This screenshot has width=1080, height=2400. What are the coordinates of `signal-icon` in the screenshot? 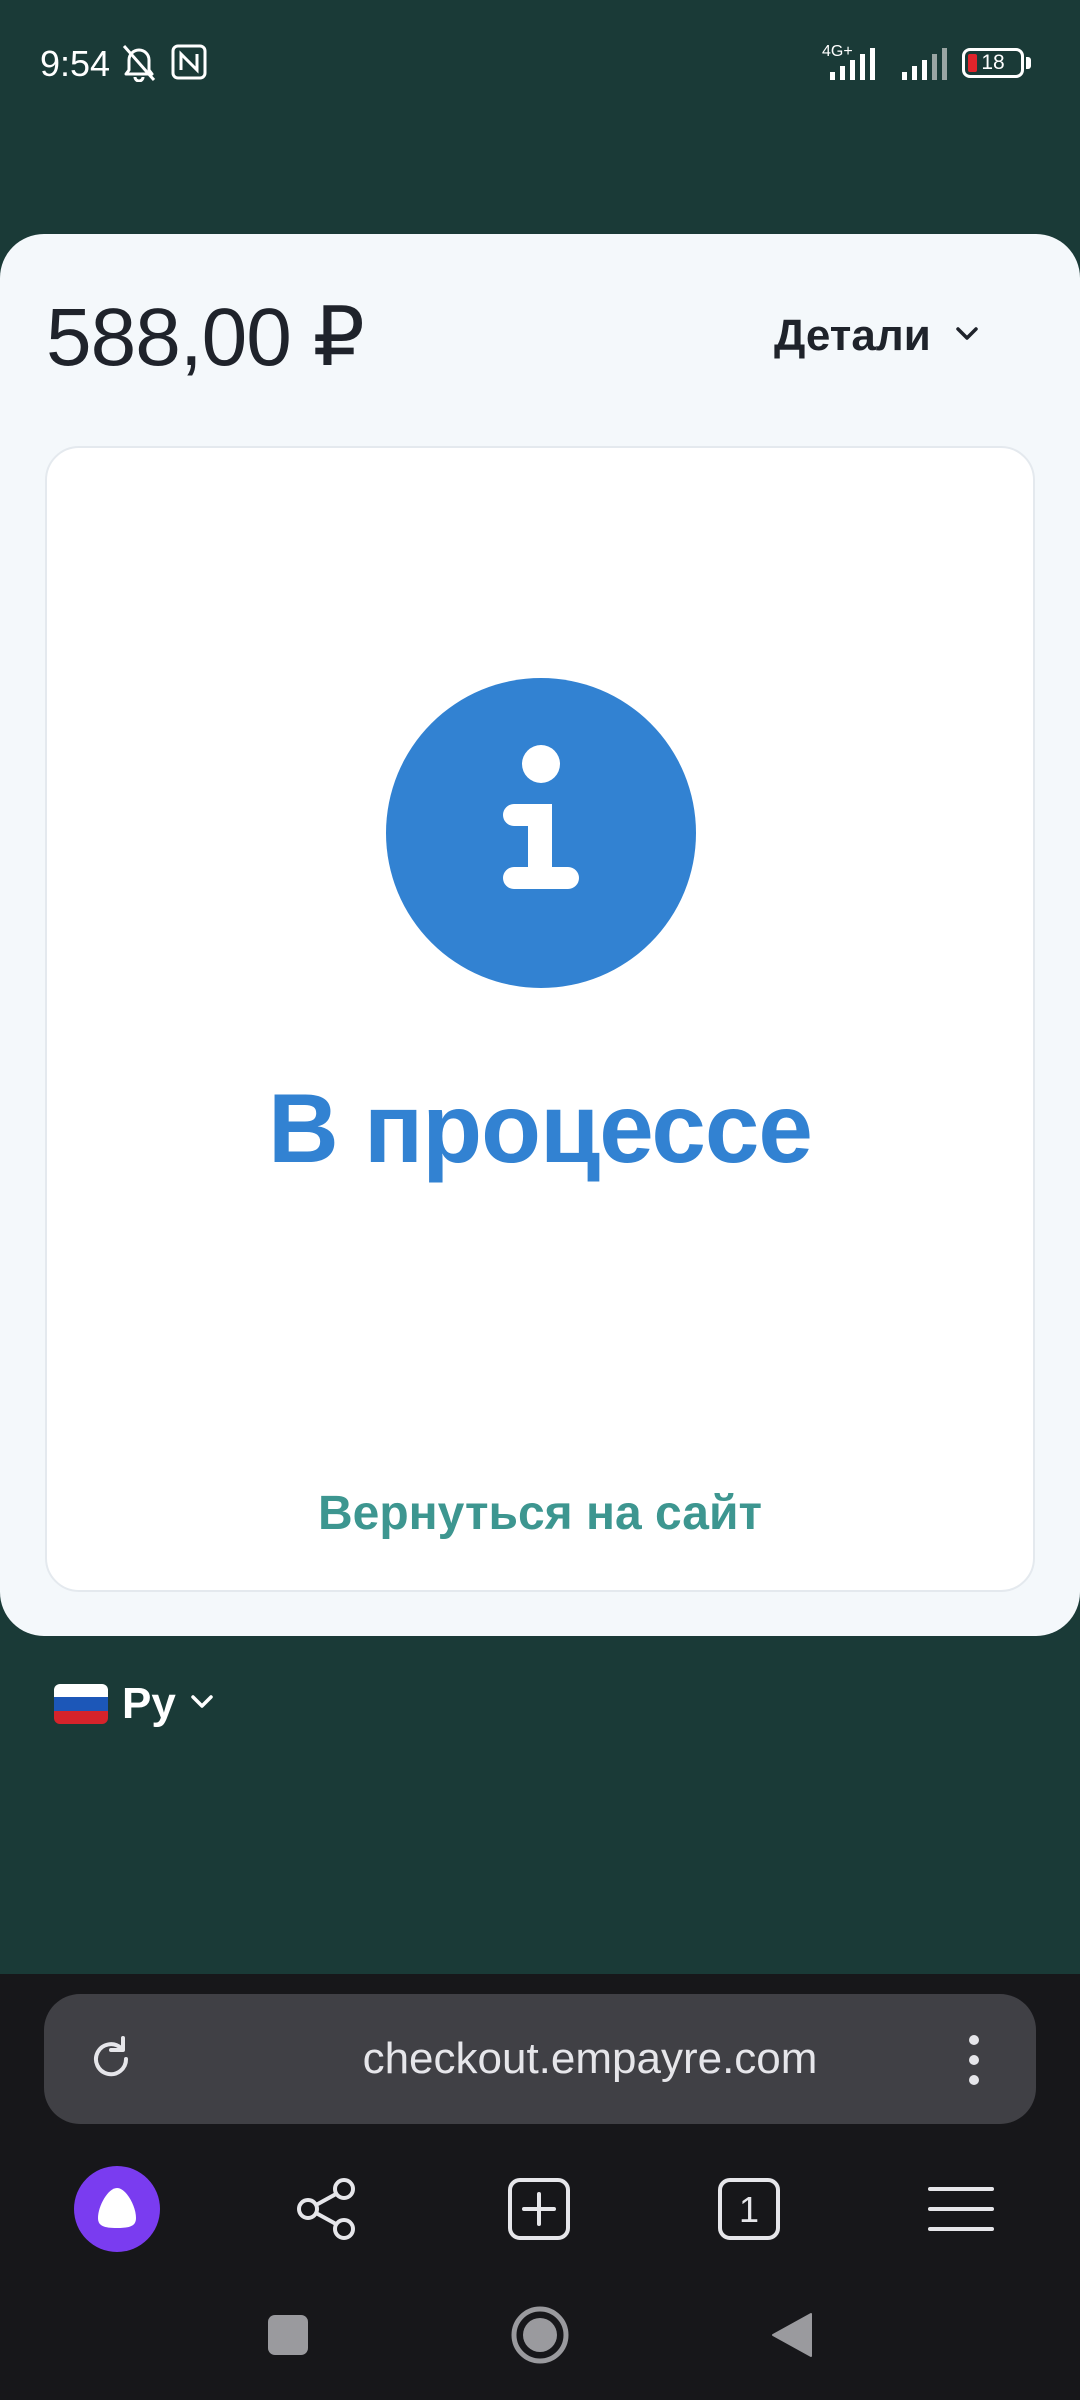 It's located at (926, 64).